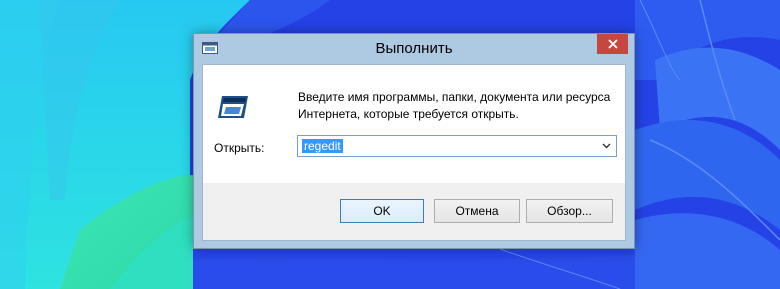 This screenshot has width=780, height=289. What do you see at coordinates (382, 211) in the screenshot?
I see `ok-button: OK` at bounding box center [382, 211].